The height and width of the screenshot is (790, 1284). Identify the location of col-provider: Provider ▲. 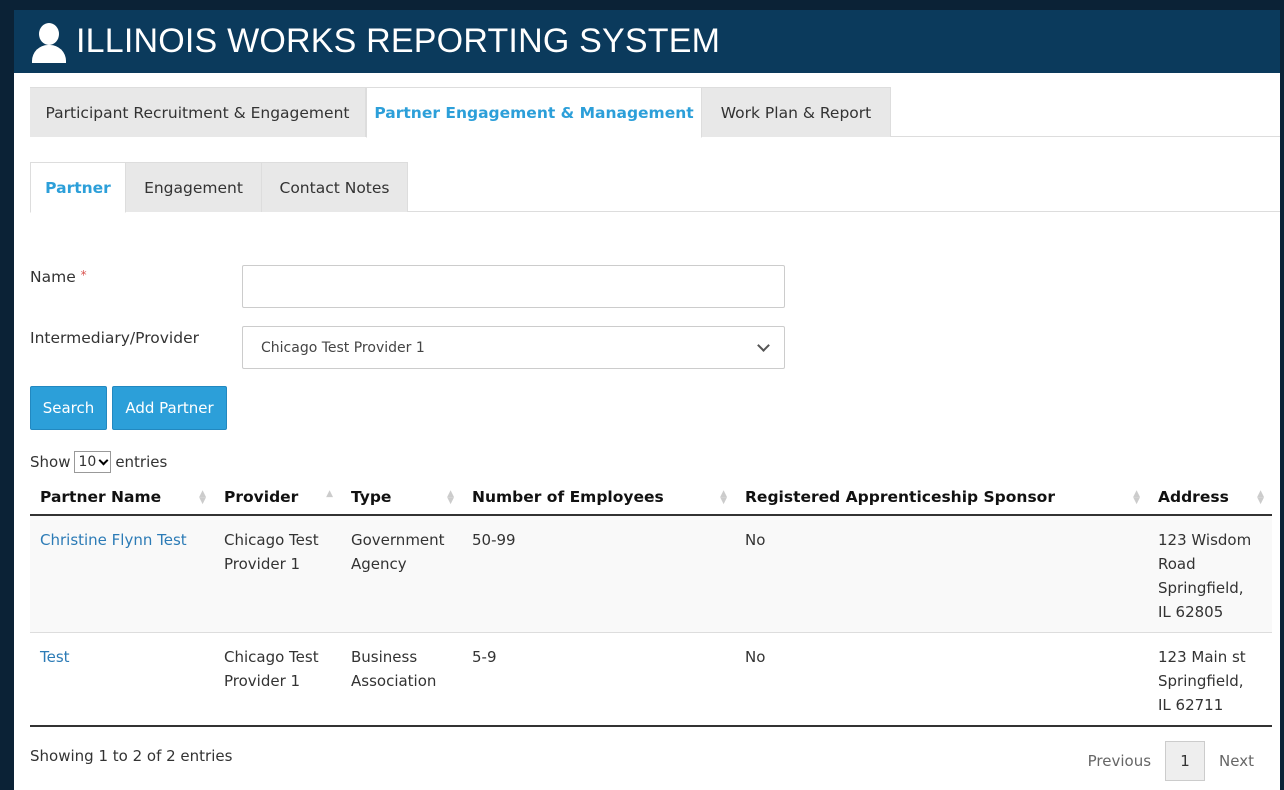
(277, 497).